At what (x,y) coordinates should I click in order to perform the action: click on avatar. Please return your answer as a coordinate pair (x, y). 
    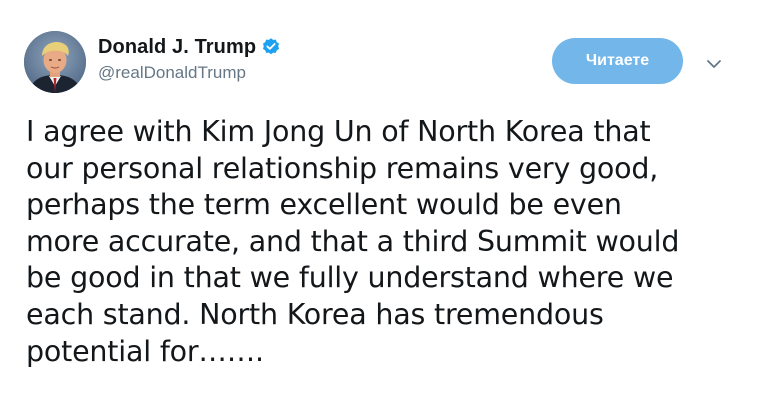
    Looking at the image, I should click on (55, 62).